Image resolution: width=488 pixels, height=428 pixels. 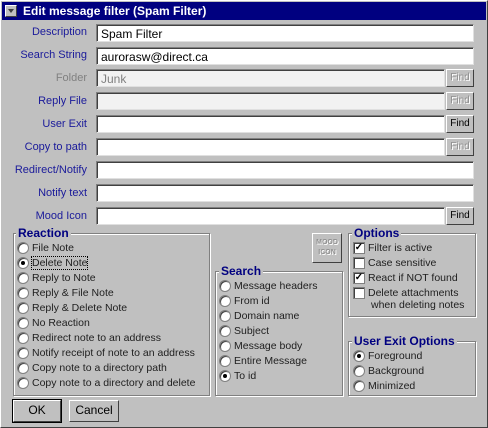 What do you see at coordinates (61, 216) in the screenshot?
I see `mood-icon-label: Mood Icon` at bounding box center [61, 216].